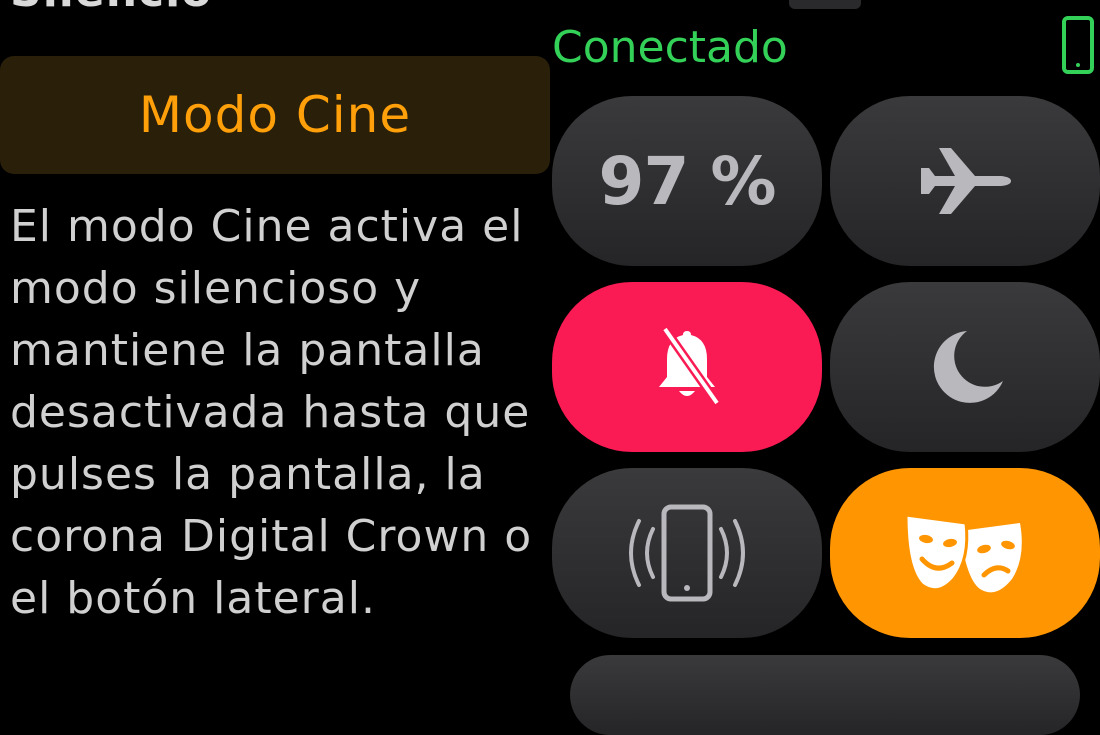  I want to click on battery-percentage: 97 %, so click(687, 181).